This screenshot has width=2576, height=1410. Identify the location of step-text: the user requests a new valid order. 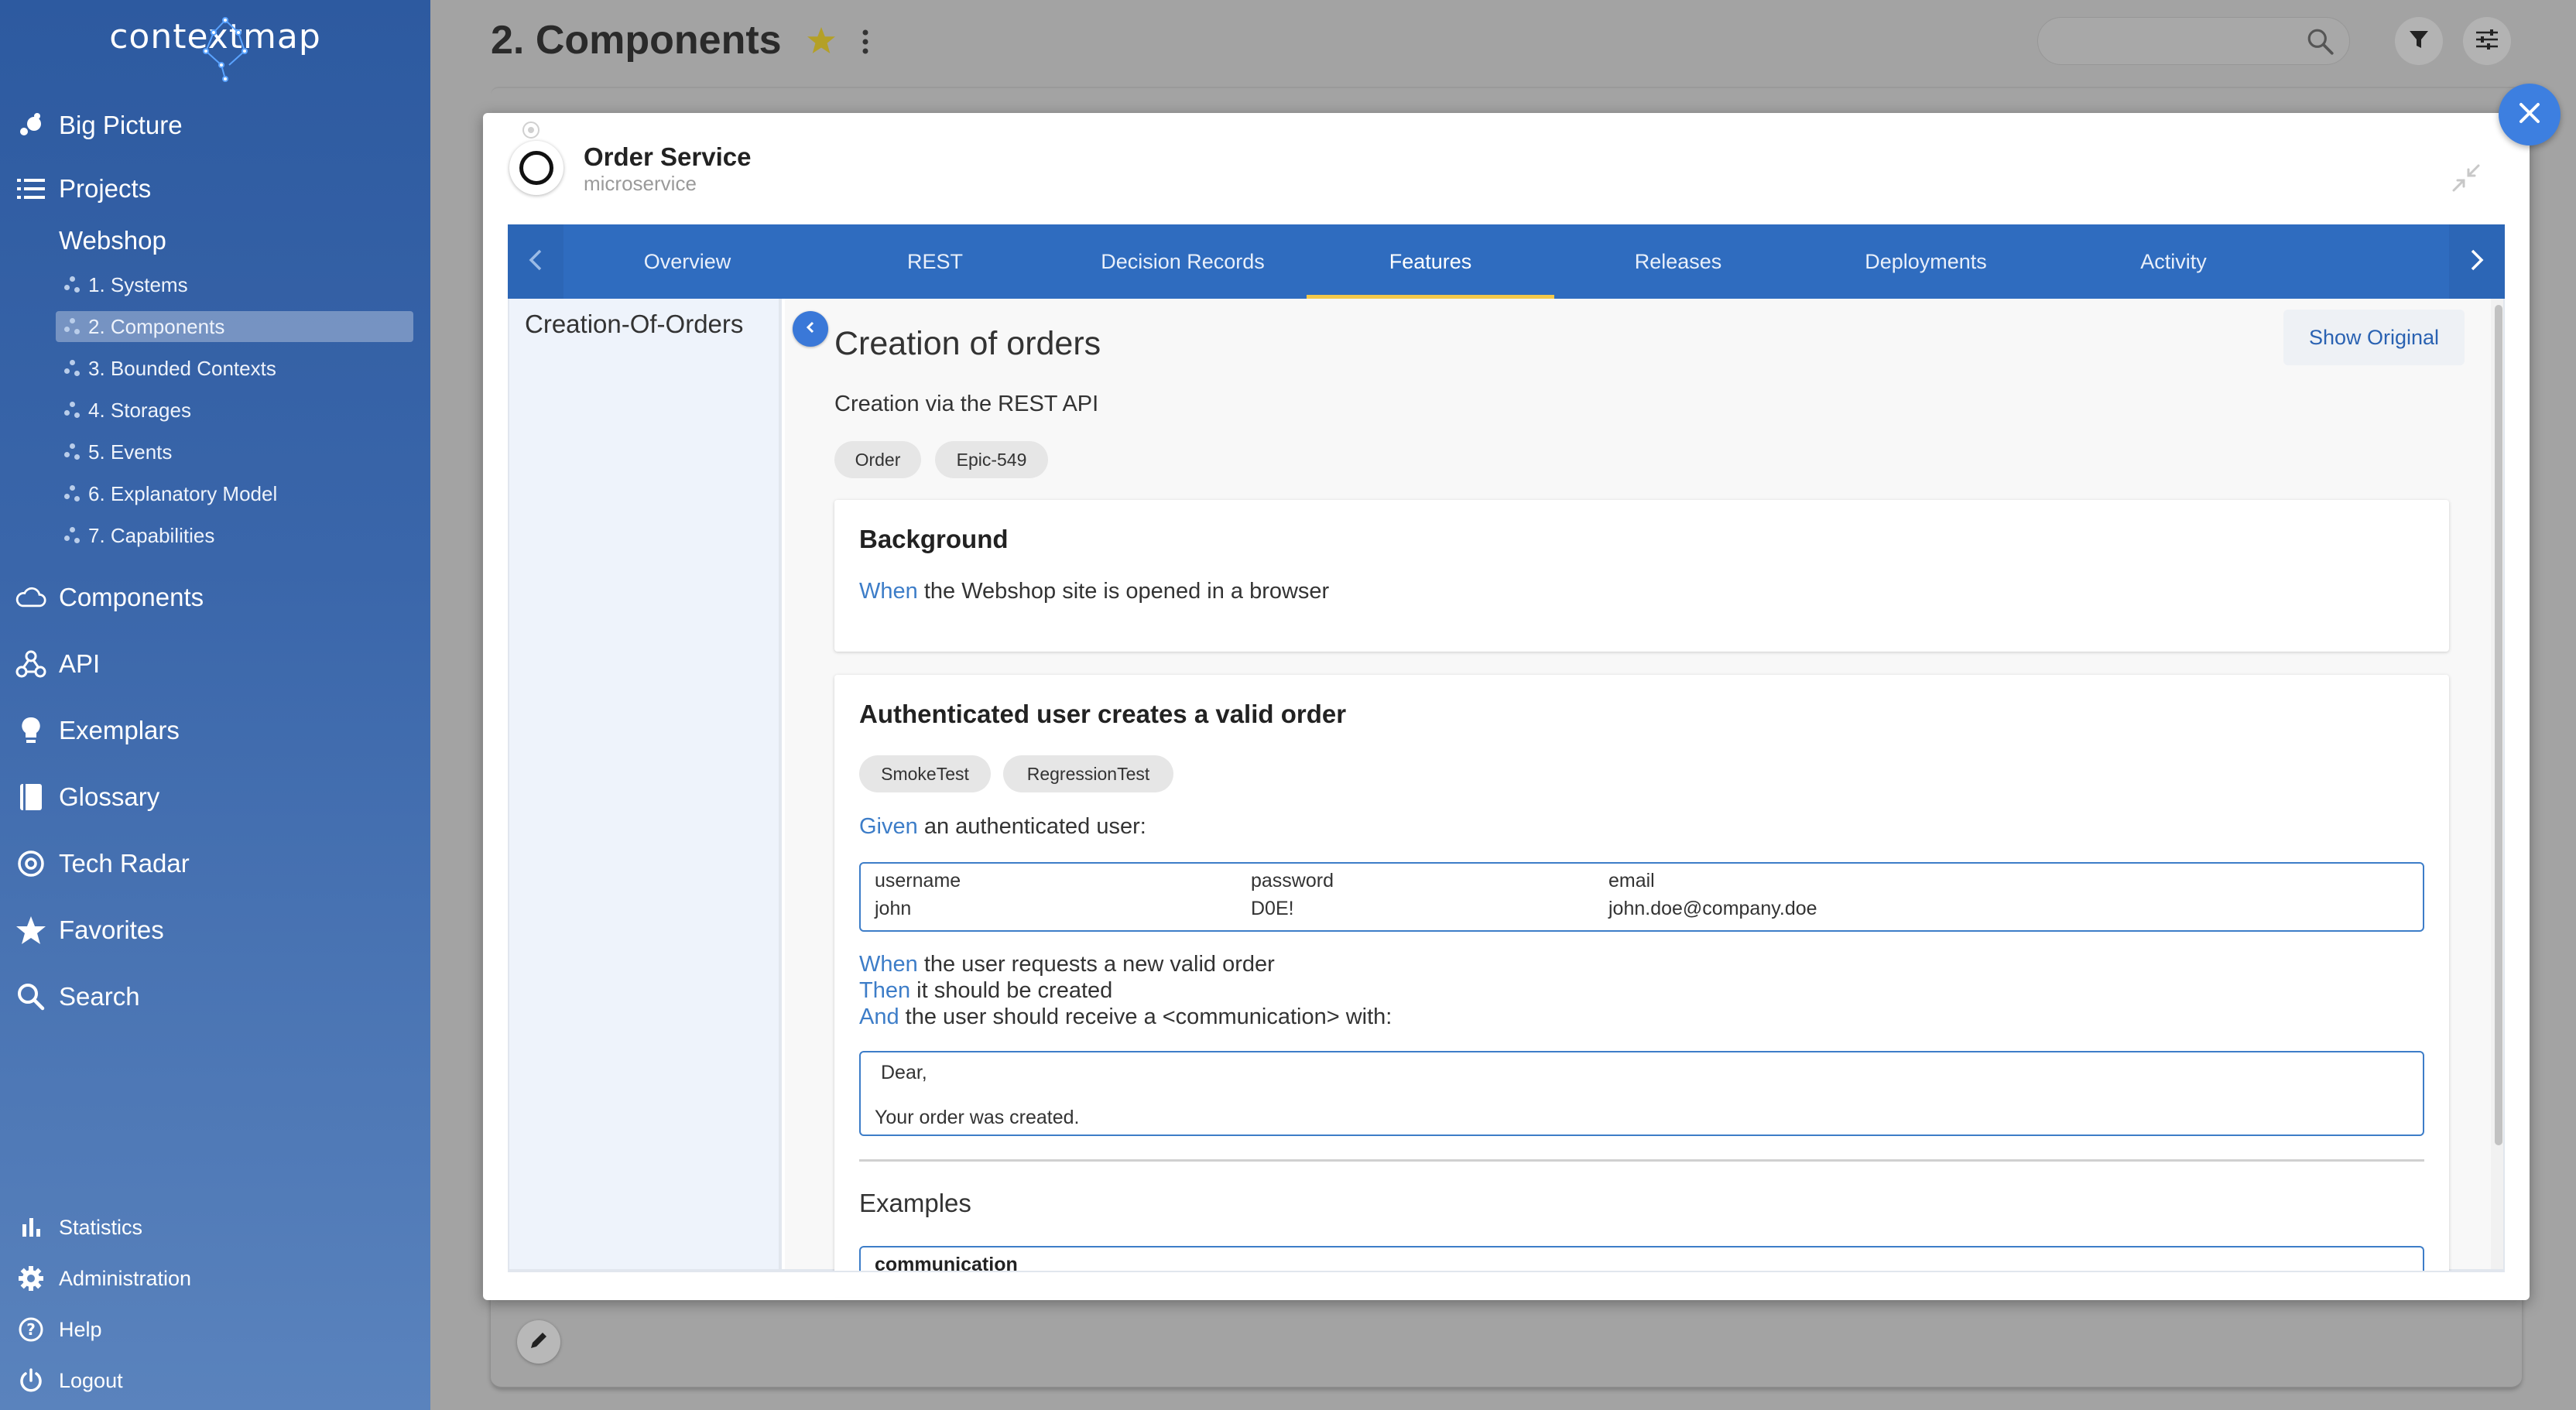
(1096, 964).